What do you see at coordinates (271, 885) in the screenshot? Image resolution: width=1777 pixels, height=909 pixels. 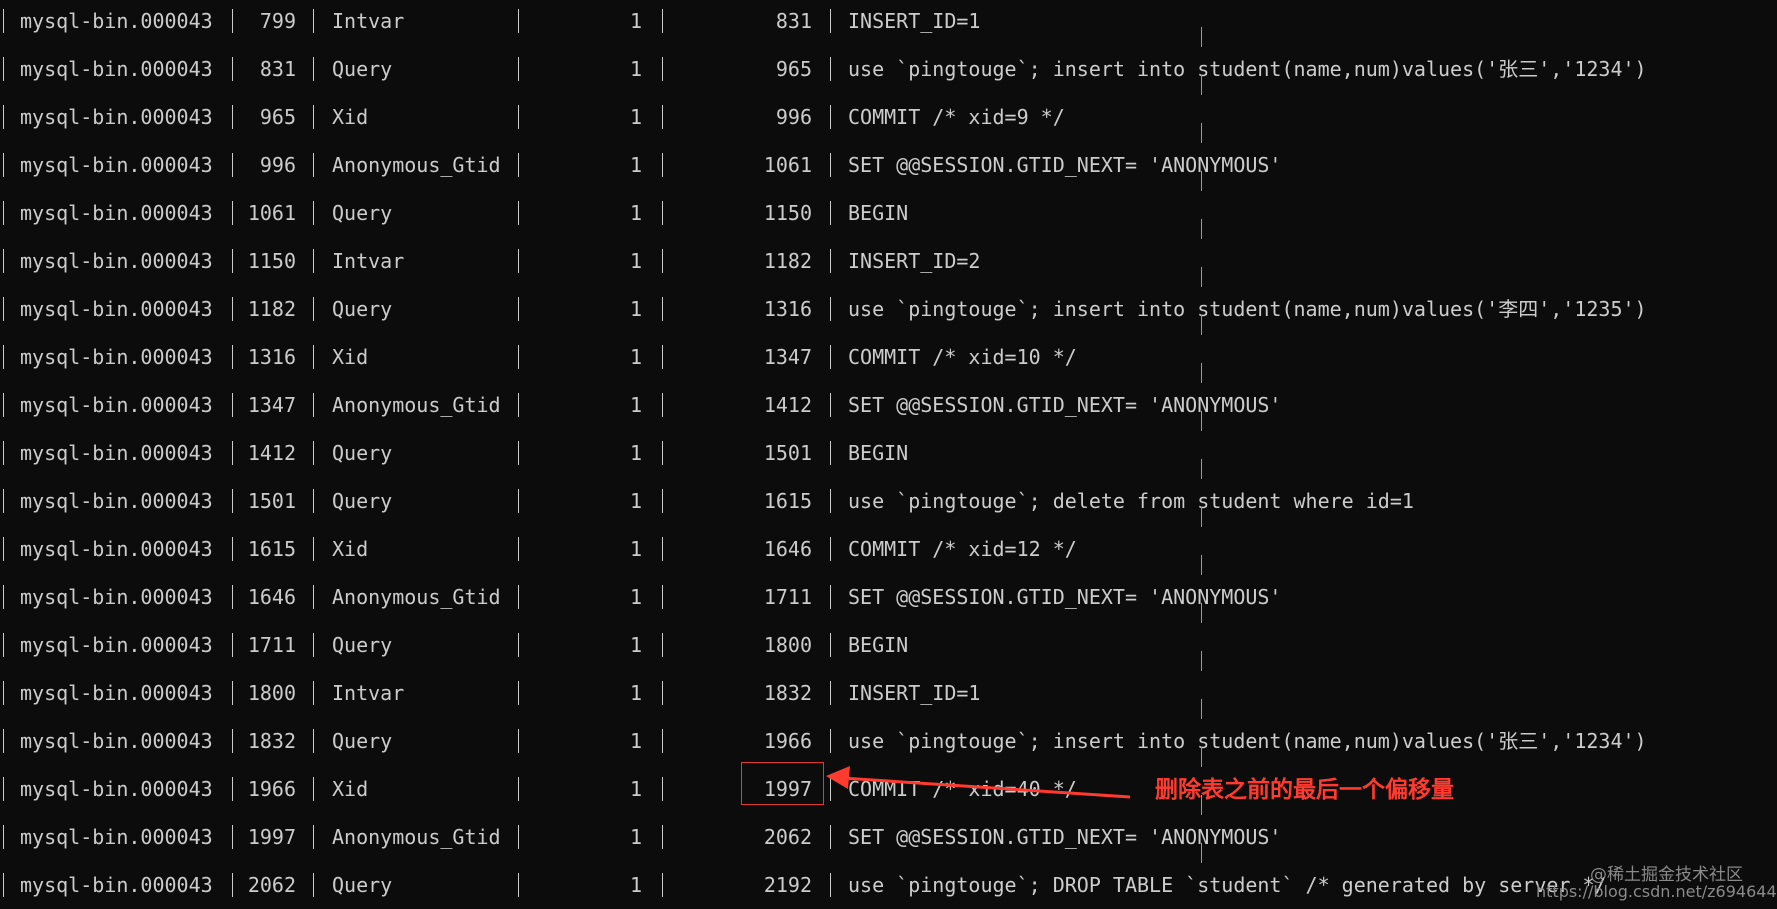 I see `pos-cell: 2062` at bounding box center [271, 885].